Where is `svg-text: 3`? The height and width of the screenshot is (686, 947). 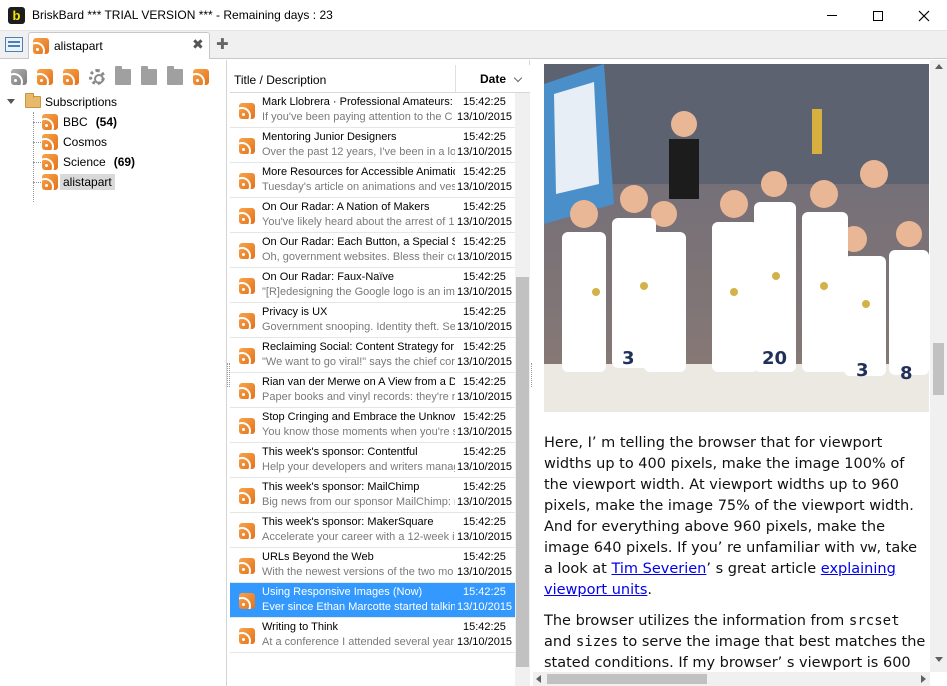 svg-text: 3 is located at coordinates (628, 358).